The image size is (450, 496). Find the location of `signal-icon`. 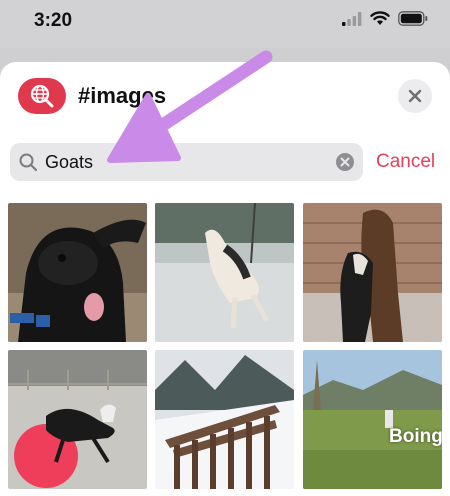

signal-icon is located at coordinates (352, 21).